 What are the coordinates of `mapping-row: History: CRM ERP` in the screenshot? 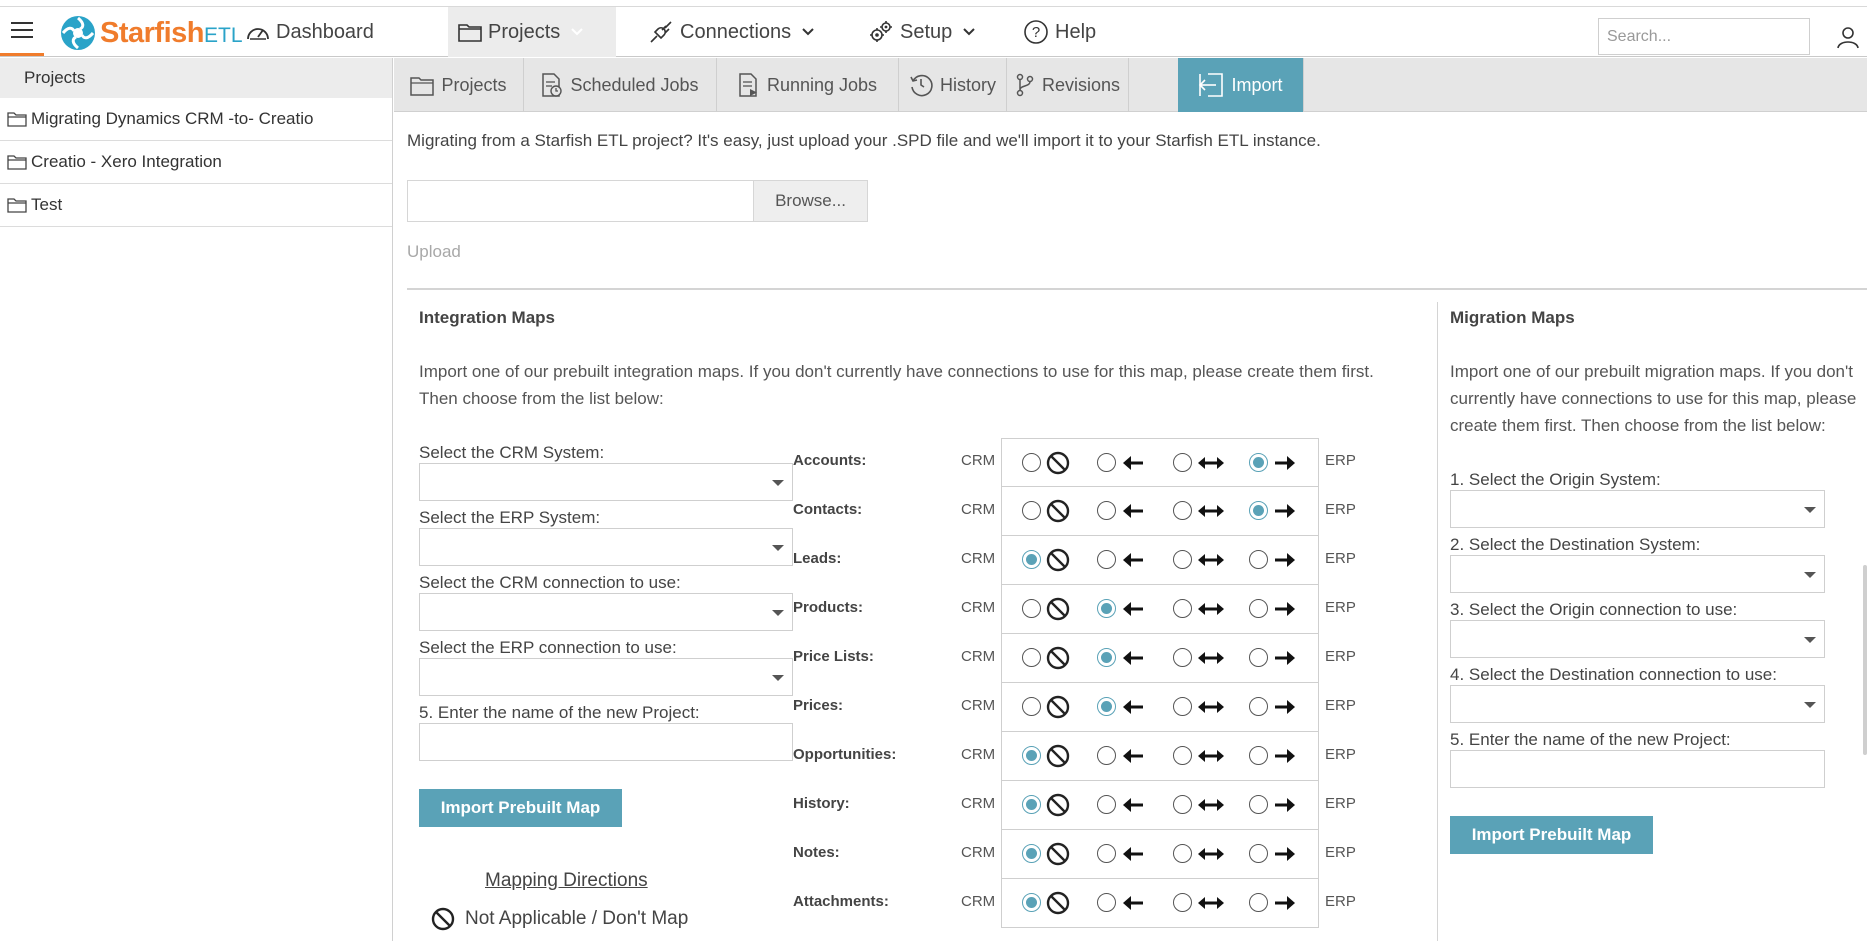 It's located at (1074, 805).